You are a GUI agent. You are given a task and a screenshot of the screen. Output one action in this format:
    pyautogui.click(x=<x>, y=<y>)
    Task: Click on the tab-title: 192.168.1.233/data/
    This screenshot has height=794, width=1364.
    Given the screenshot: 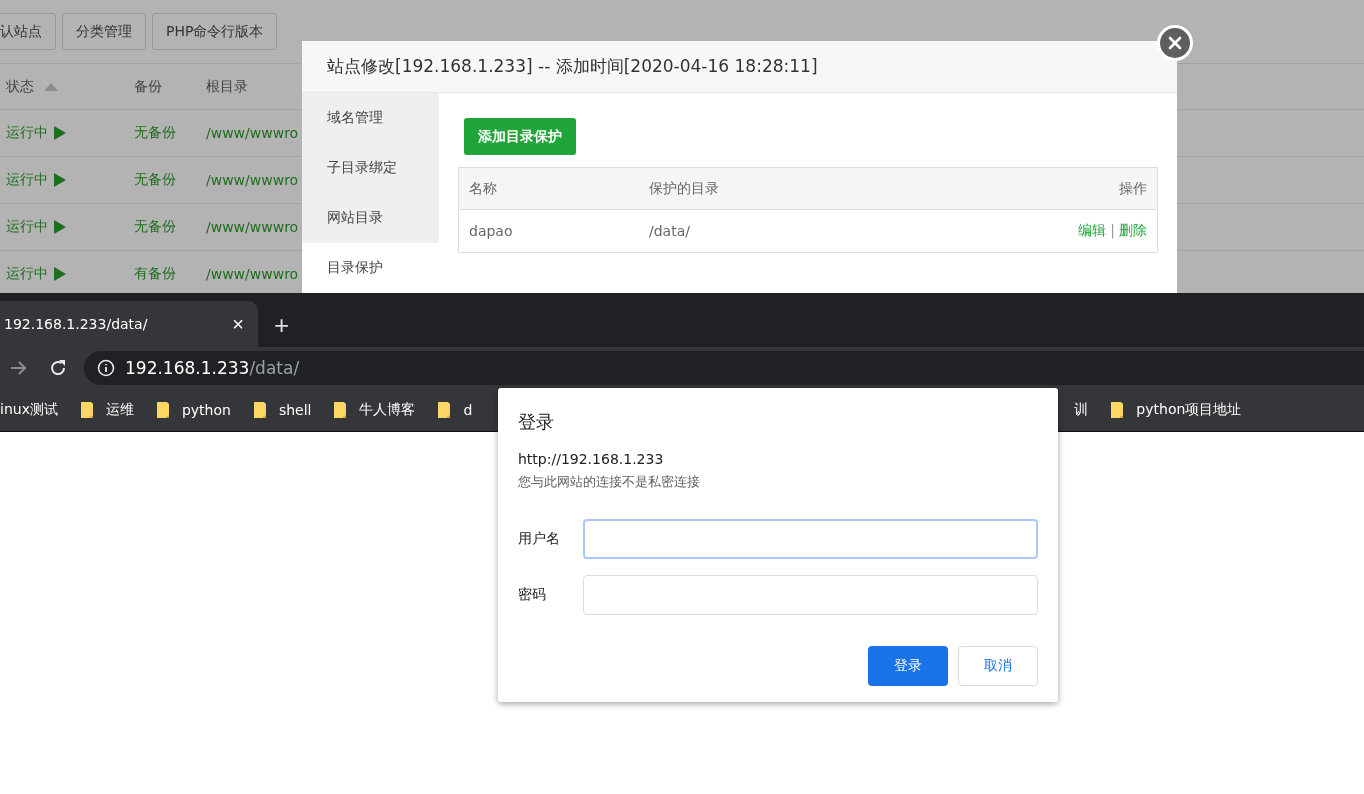 What is the action you would take?
    pyautogui.click(x=76, y=324)
    